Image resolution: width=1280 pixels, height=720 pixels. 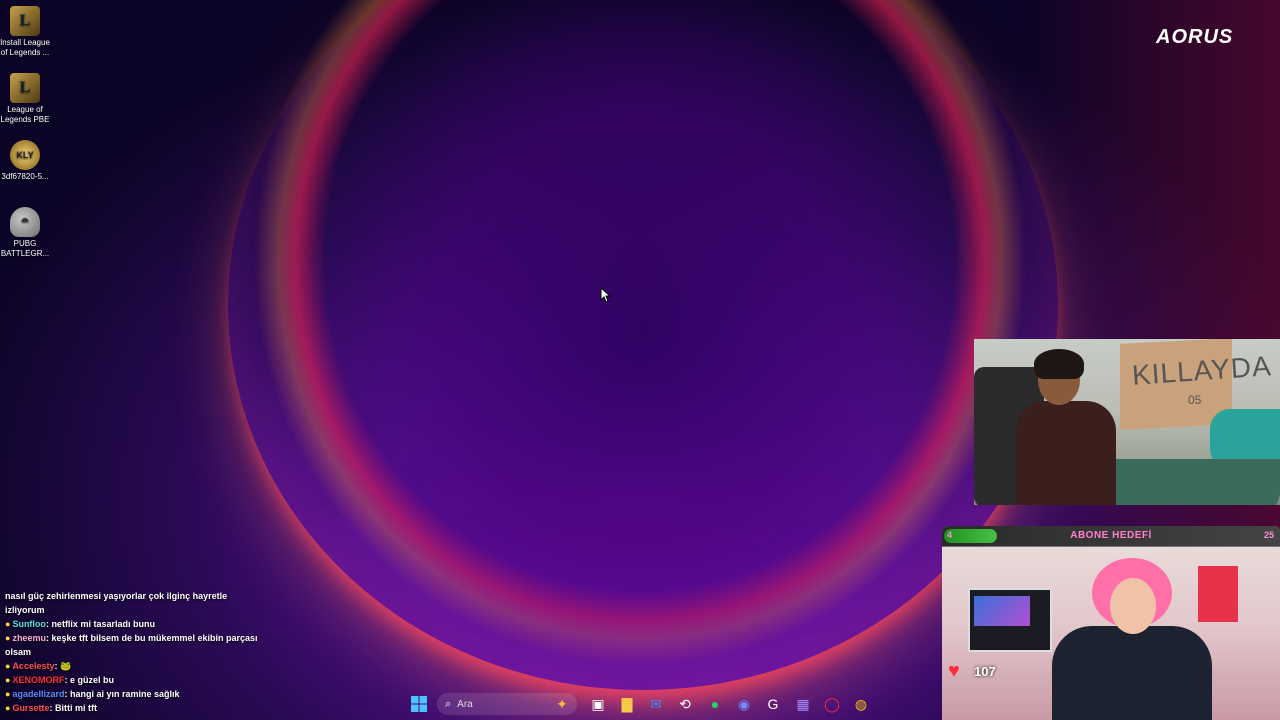 I want to click on taskbar, so click(x=640, y=704).